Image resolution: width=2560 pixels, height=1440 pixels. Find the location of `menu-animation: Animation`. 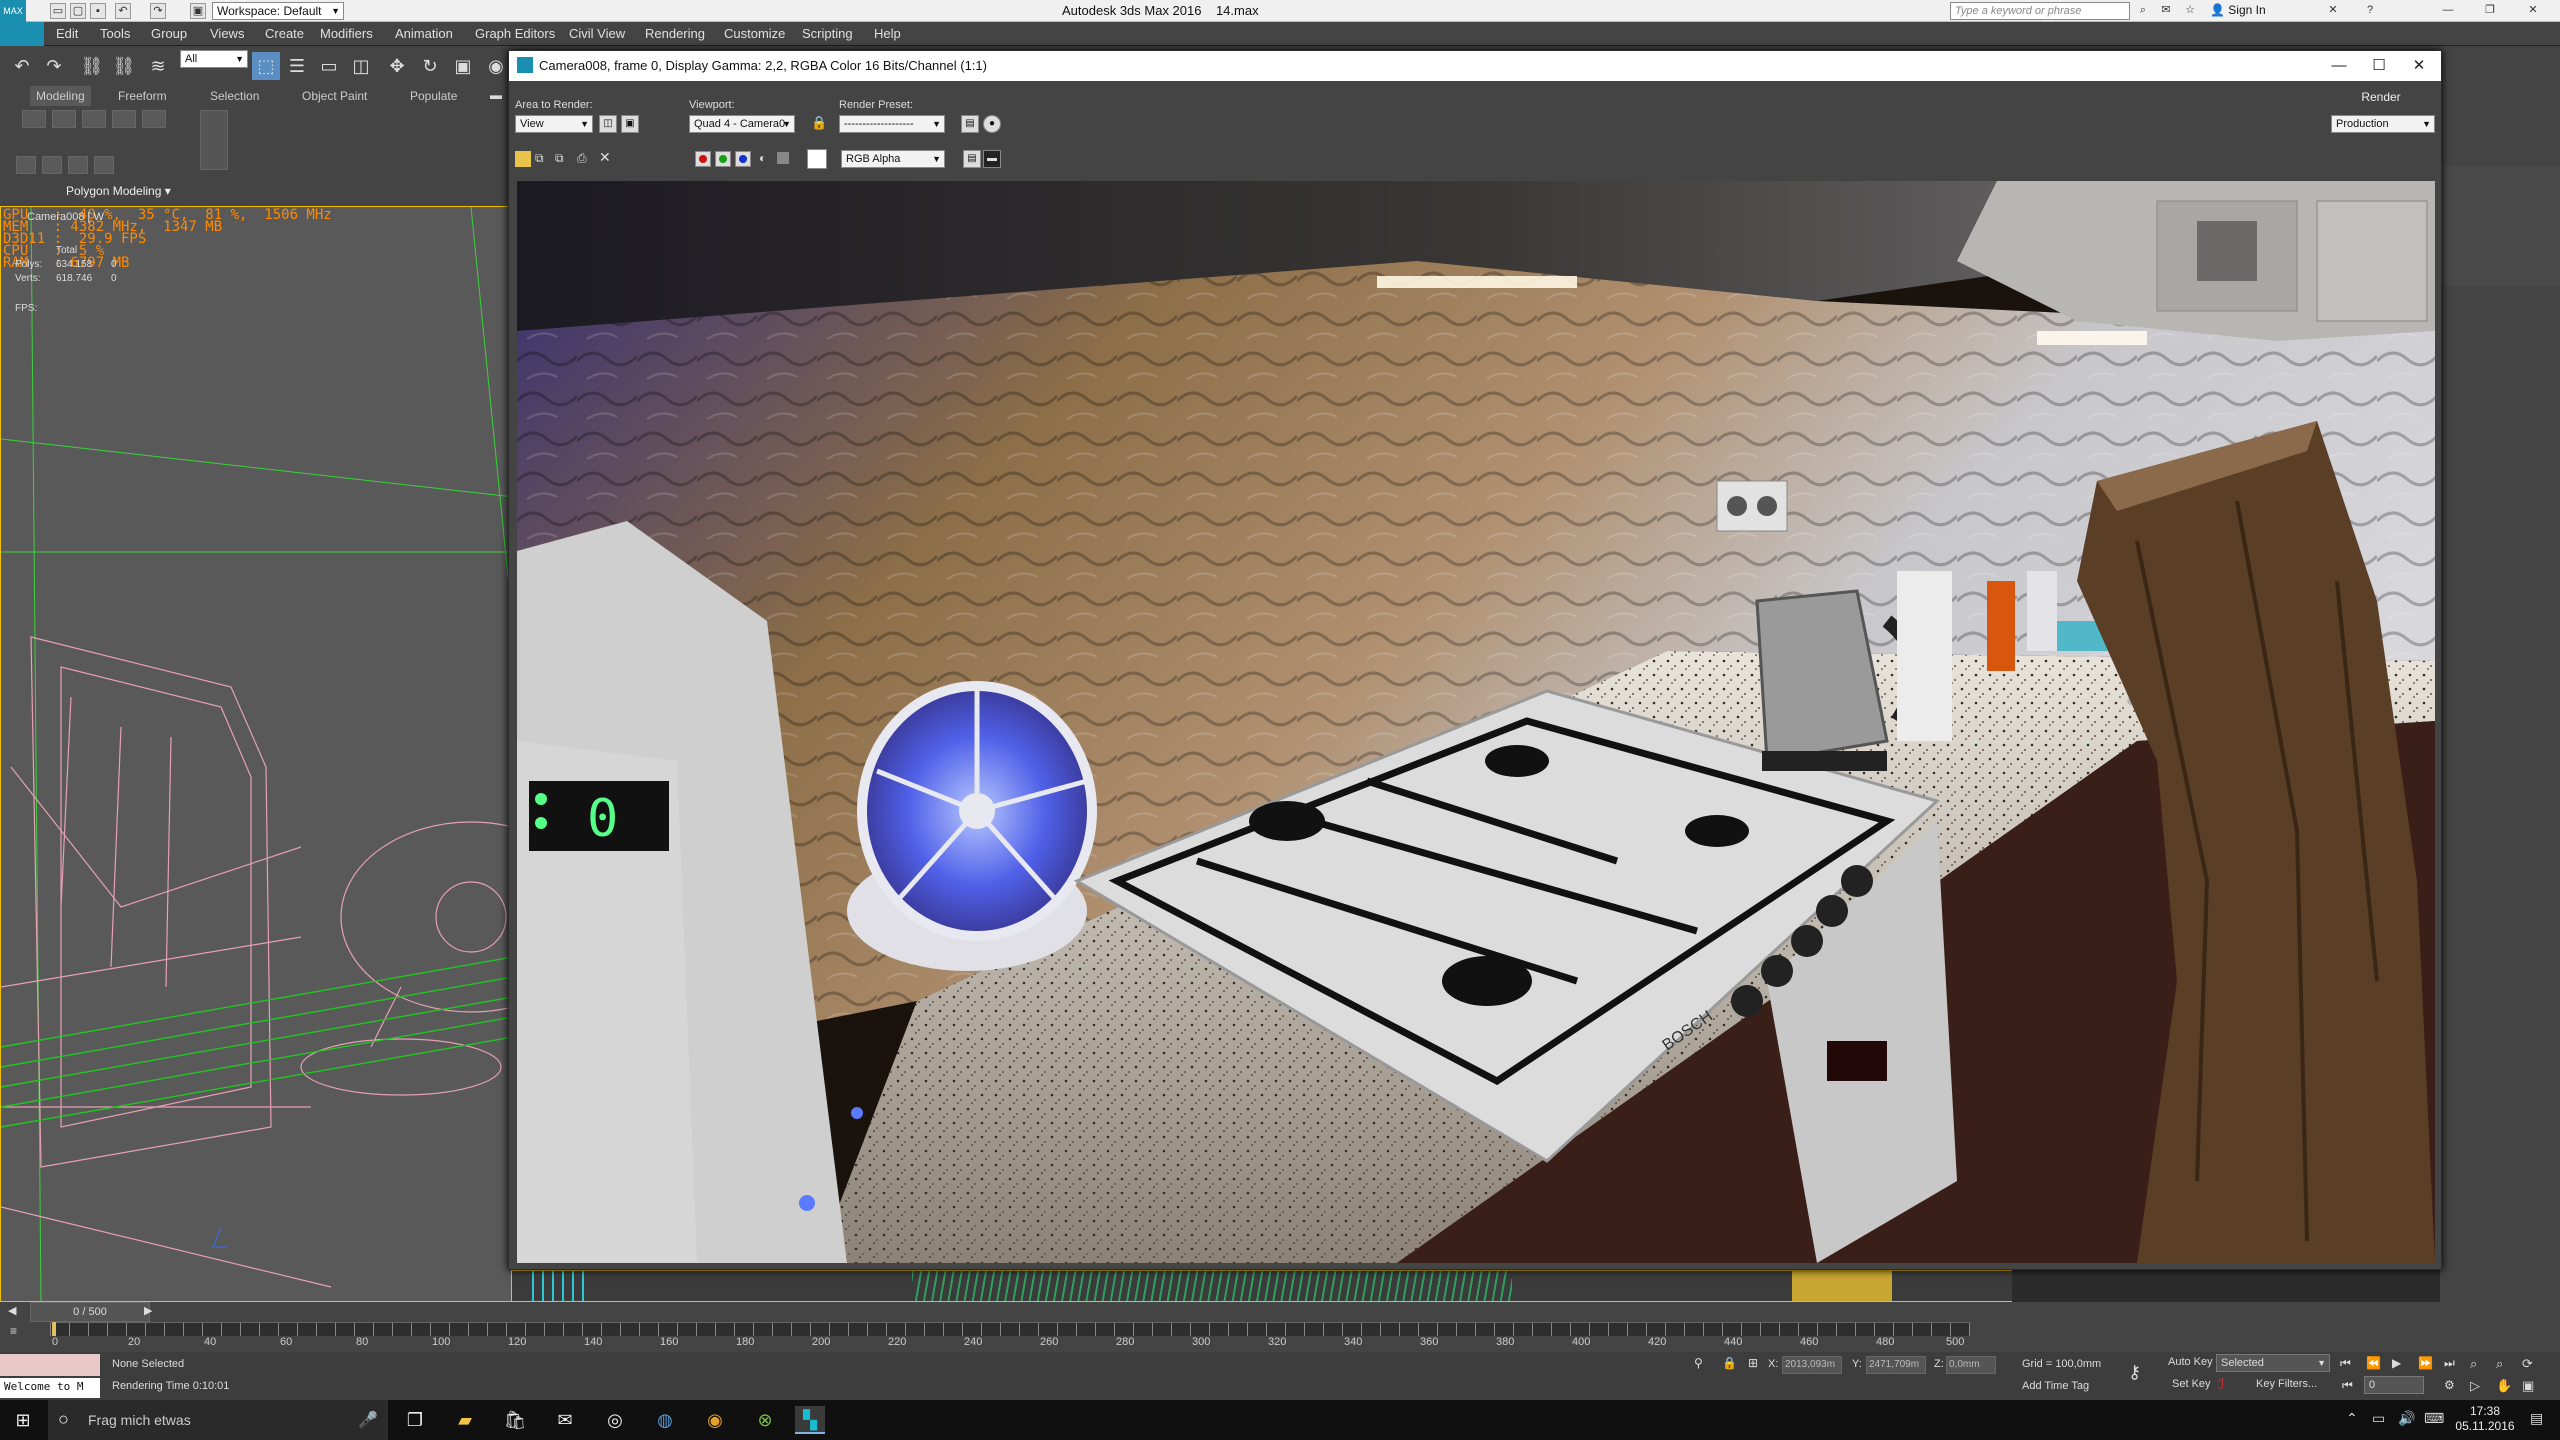

menu-animation: Animation is located at coordinates (424, 33).